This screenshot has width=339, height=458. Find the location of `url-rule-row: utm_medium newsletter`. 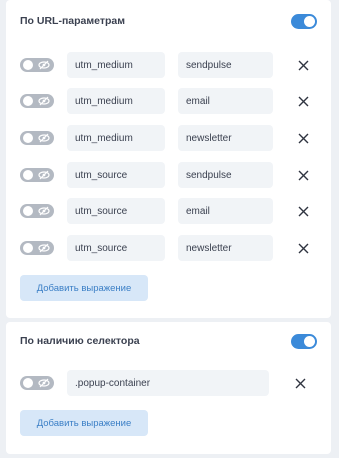

url-rule-row: utm_medium newsletter is located at coordinates (165, 138).